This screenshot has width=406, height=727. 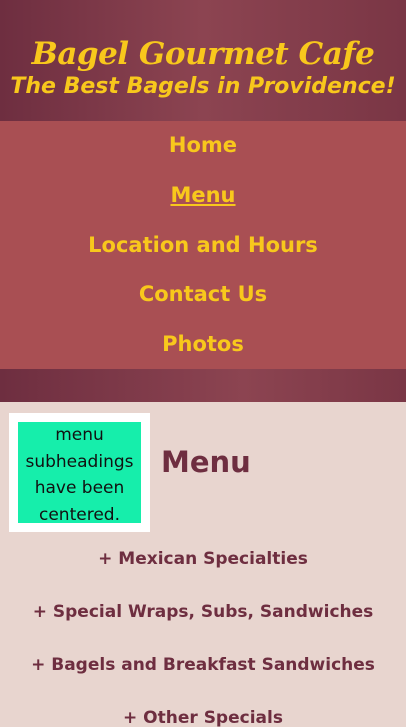 What do you see at coordinates (203, 207) in the screenshot?
I see `nav-item-menu: Menu` at bounding box center [203, 207].